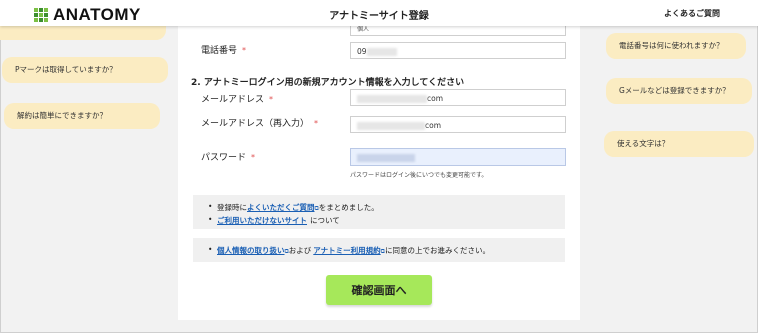 The width and height of the screenshot is (758, 333). Describe the element at coordinates (228, 158) in the screenshot. I see `password-label: パスワード *` at that location.